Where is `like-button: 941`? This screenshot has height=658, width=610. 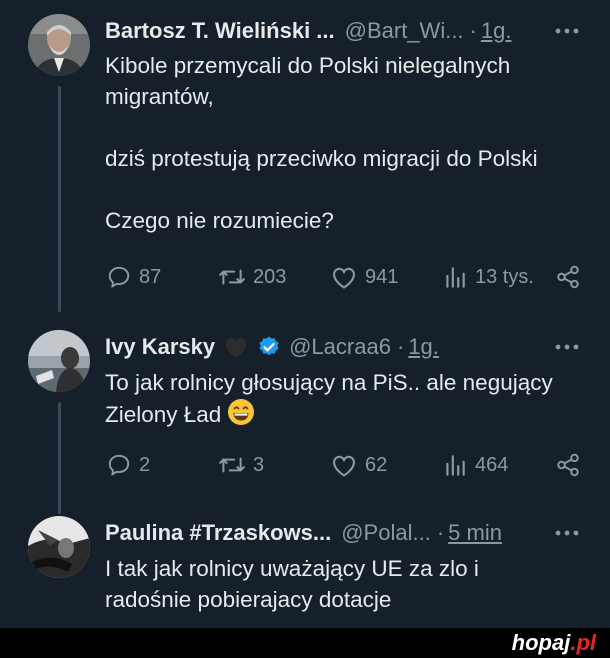 like-button: 941 is located at coordinates (364, 277).